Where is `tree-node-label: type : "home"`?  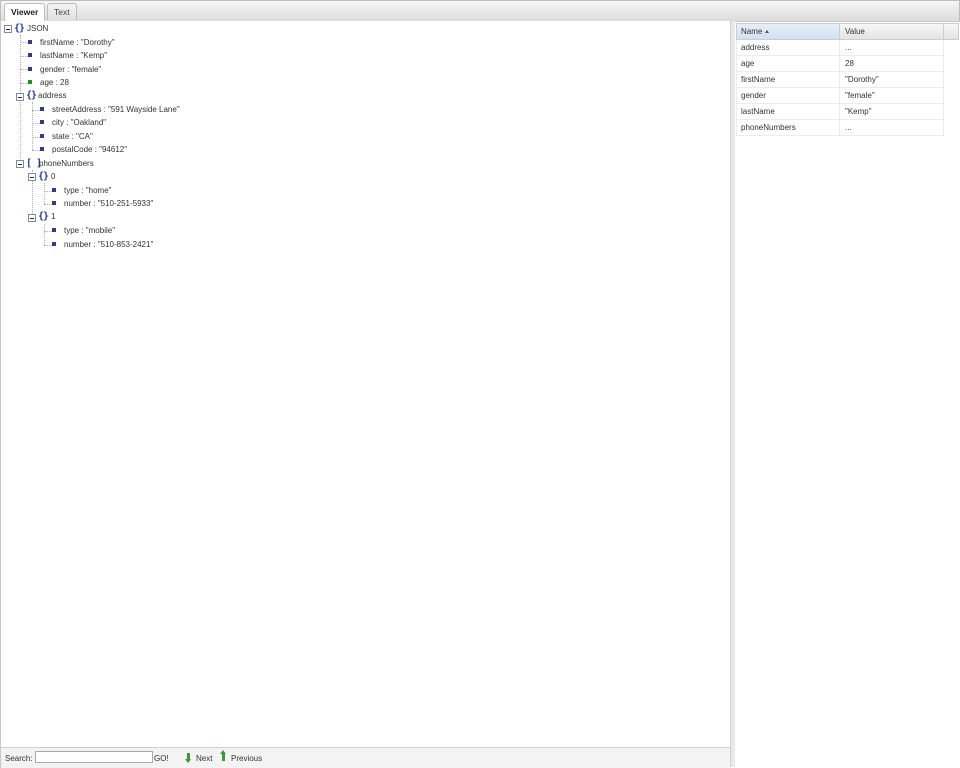 tree-node-label: type : "home" is located at coordinates (88, 190).